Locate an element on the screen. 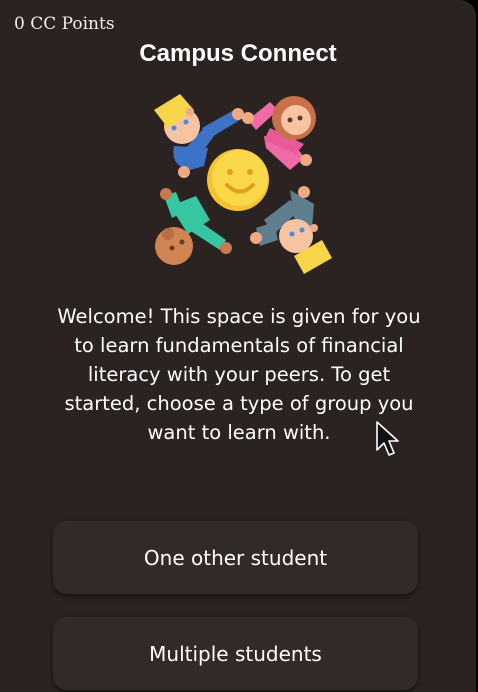 The image size is (478, 692). page-title: Campus Connect is located at coordinates (238, 53).